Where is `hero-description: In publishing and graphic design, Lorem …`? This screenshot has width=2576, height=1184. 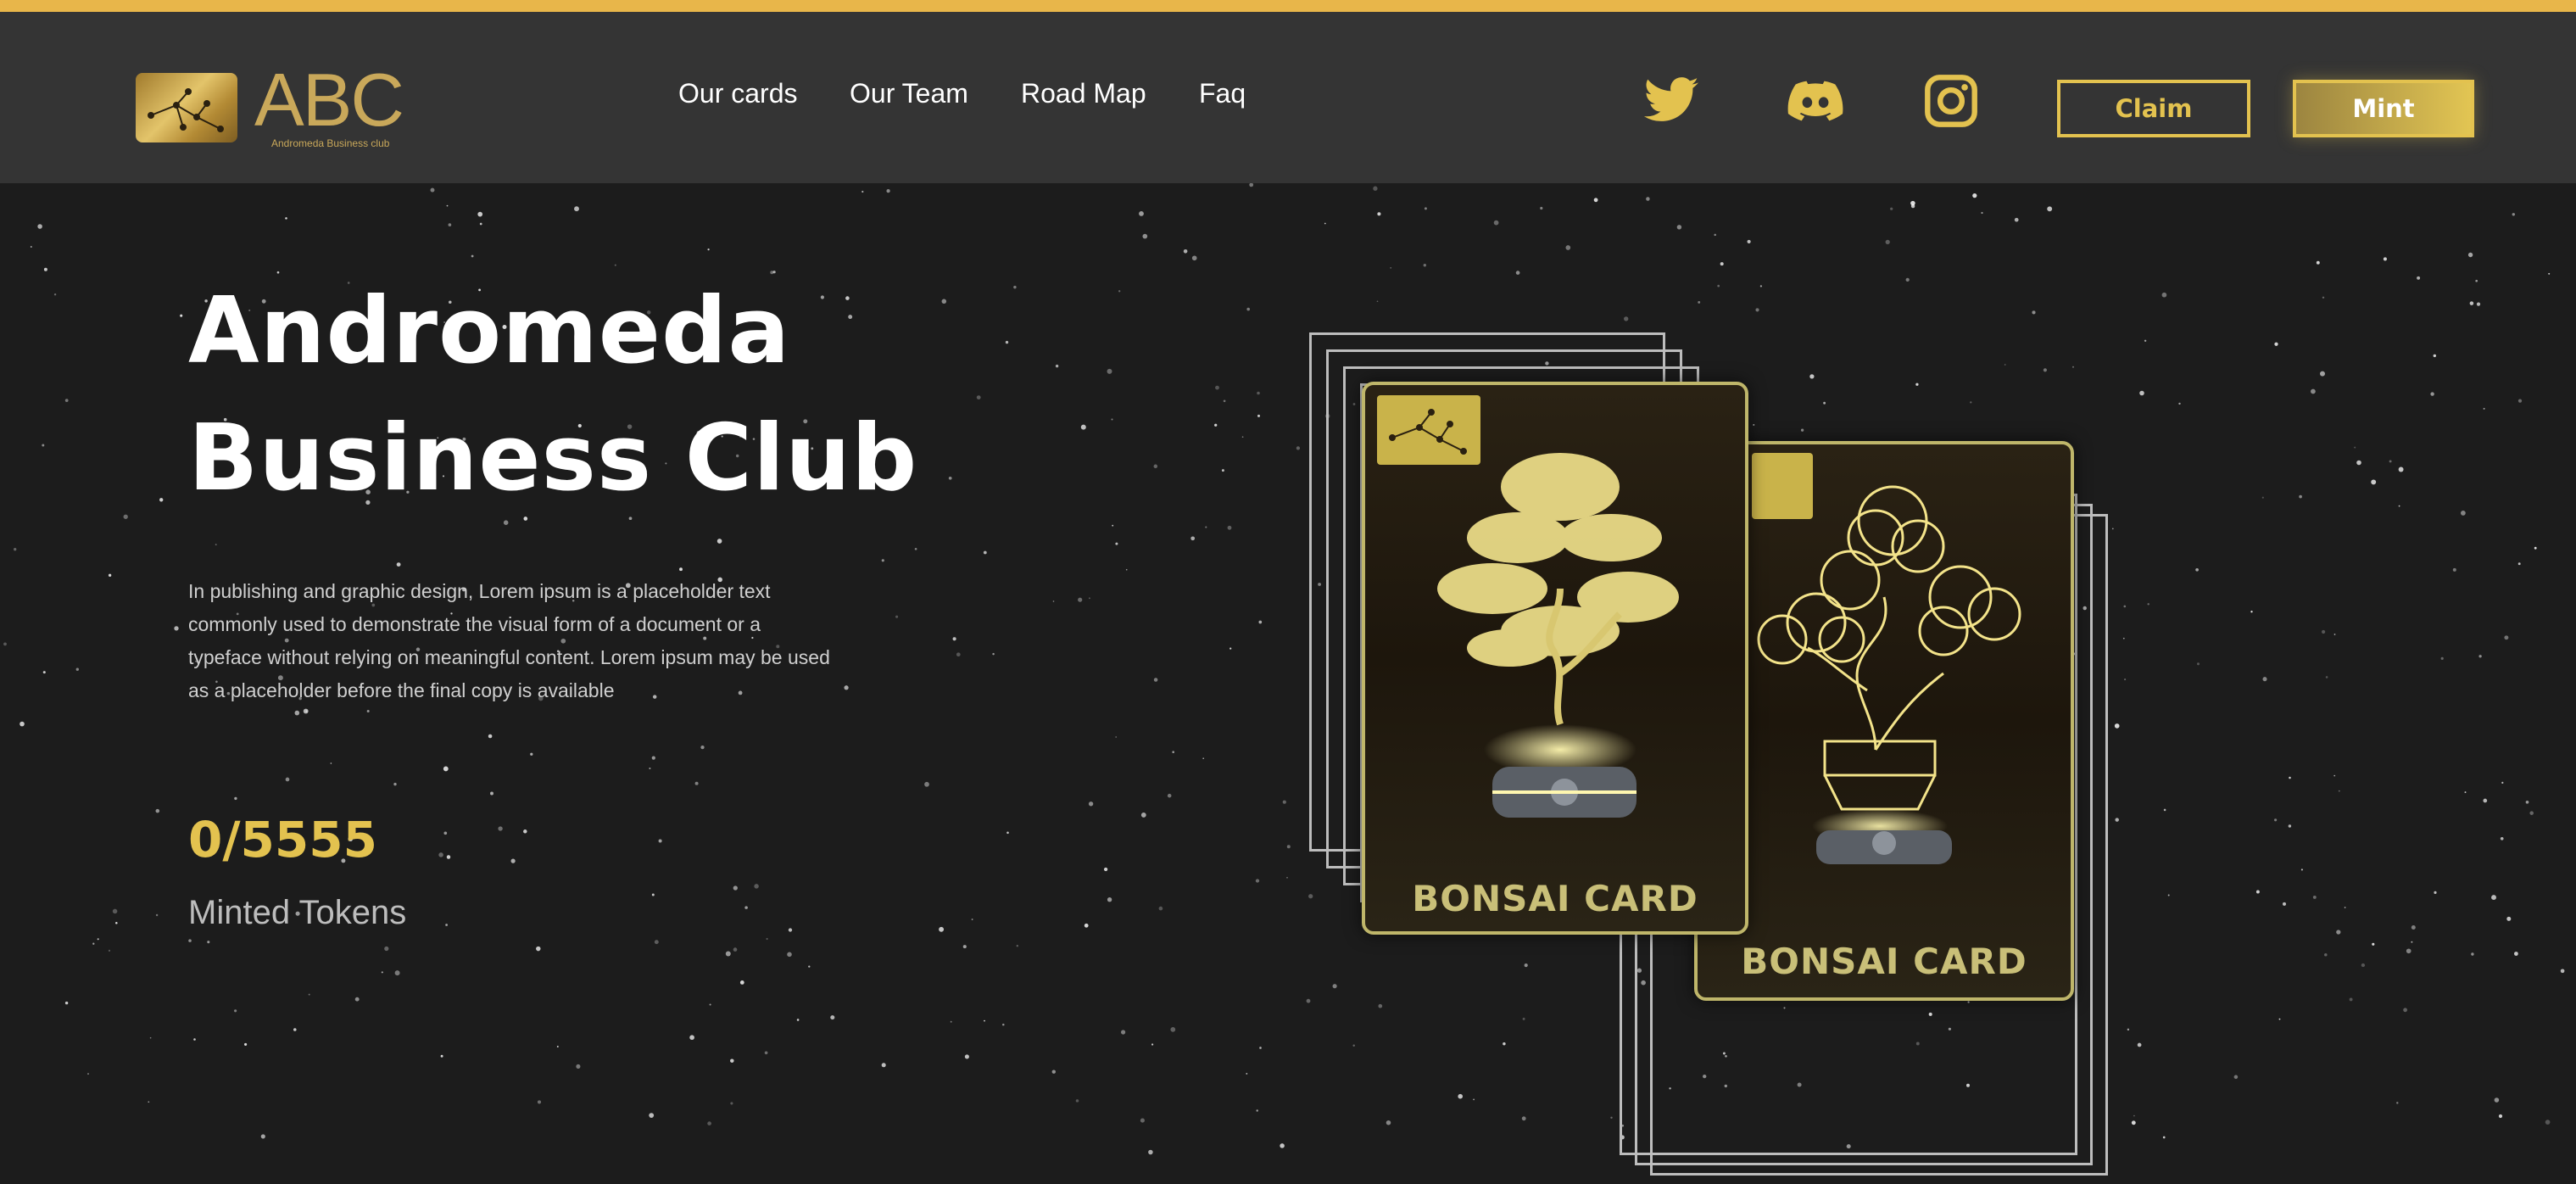
hero-description: In publishing and graphic design, Lorem … is located at coordinates (509, 640).